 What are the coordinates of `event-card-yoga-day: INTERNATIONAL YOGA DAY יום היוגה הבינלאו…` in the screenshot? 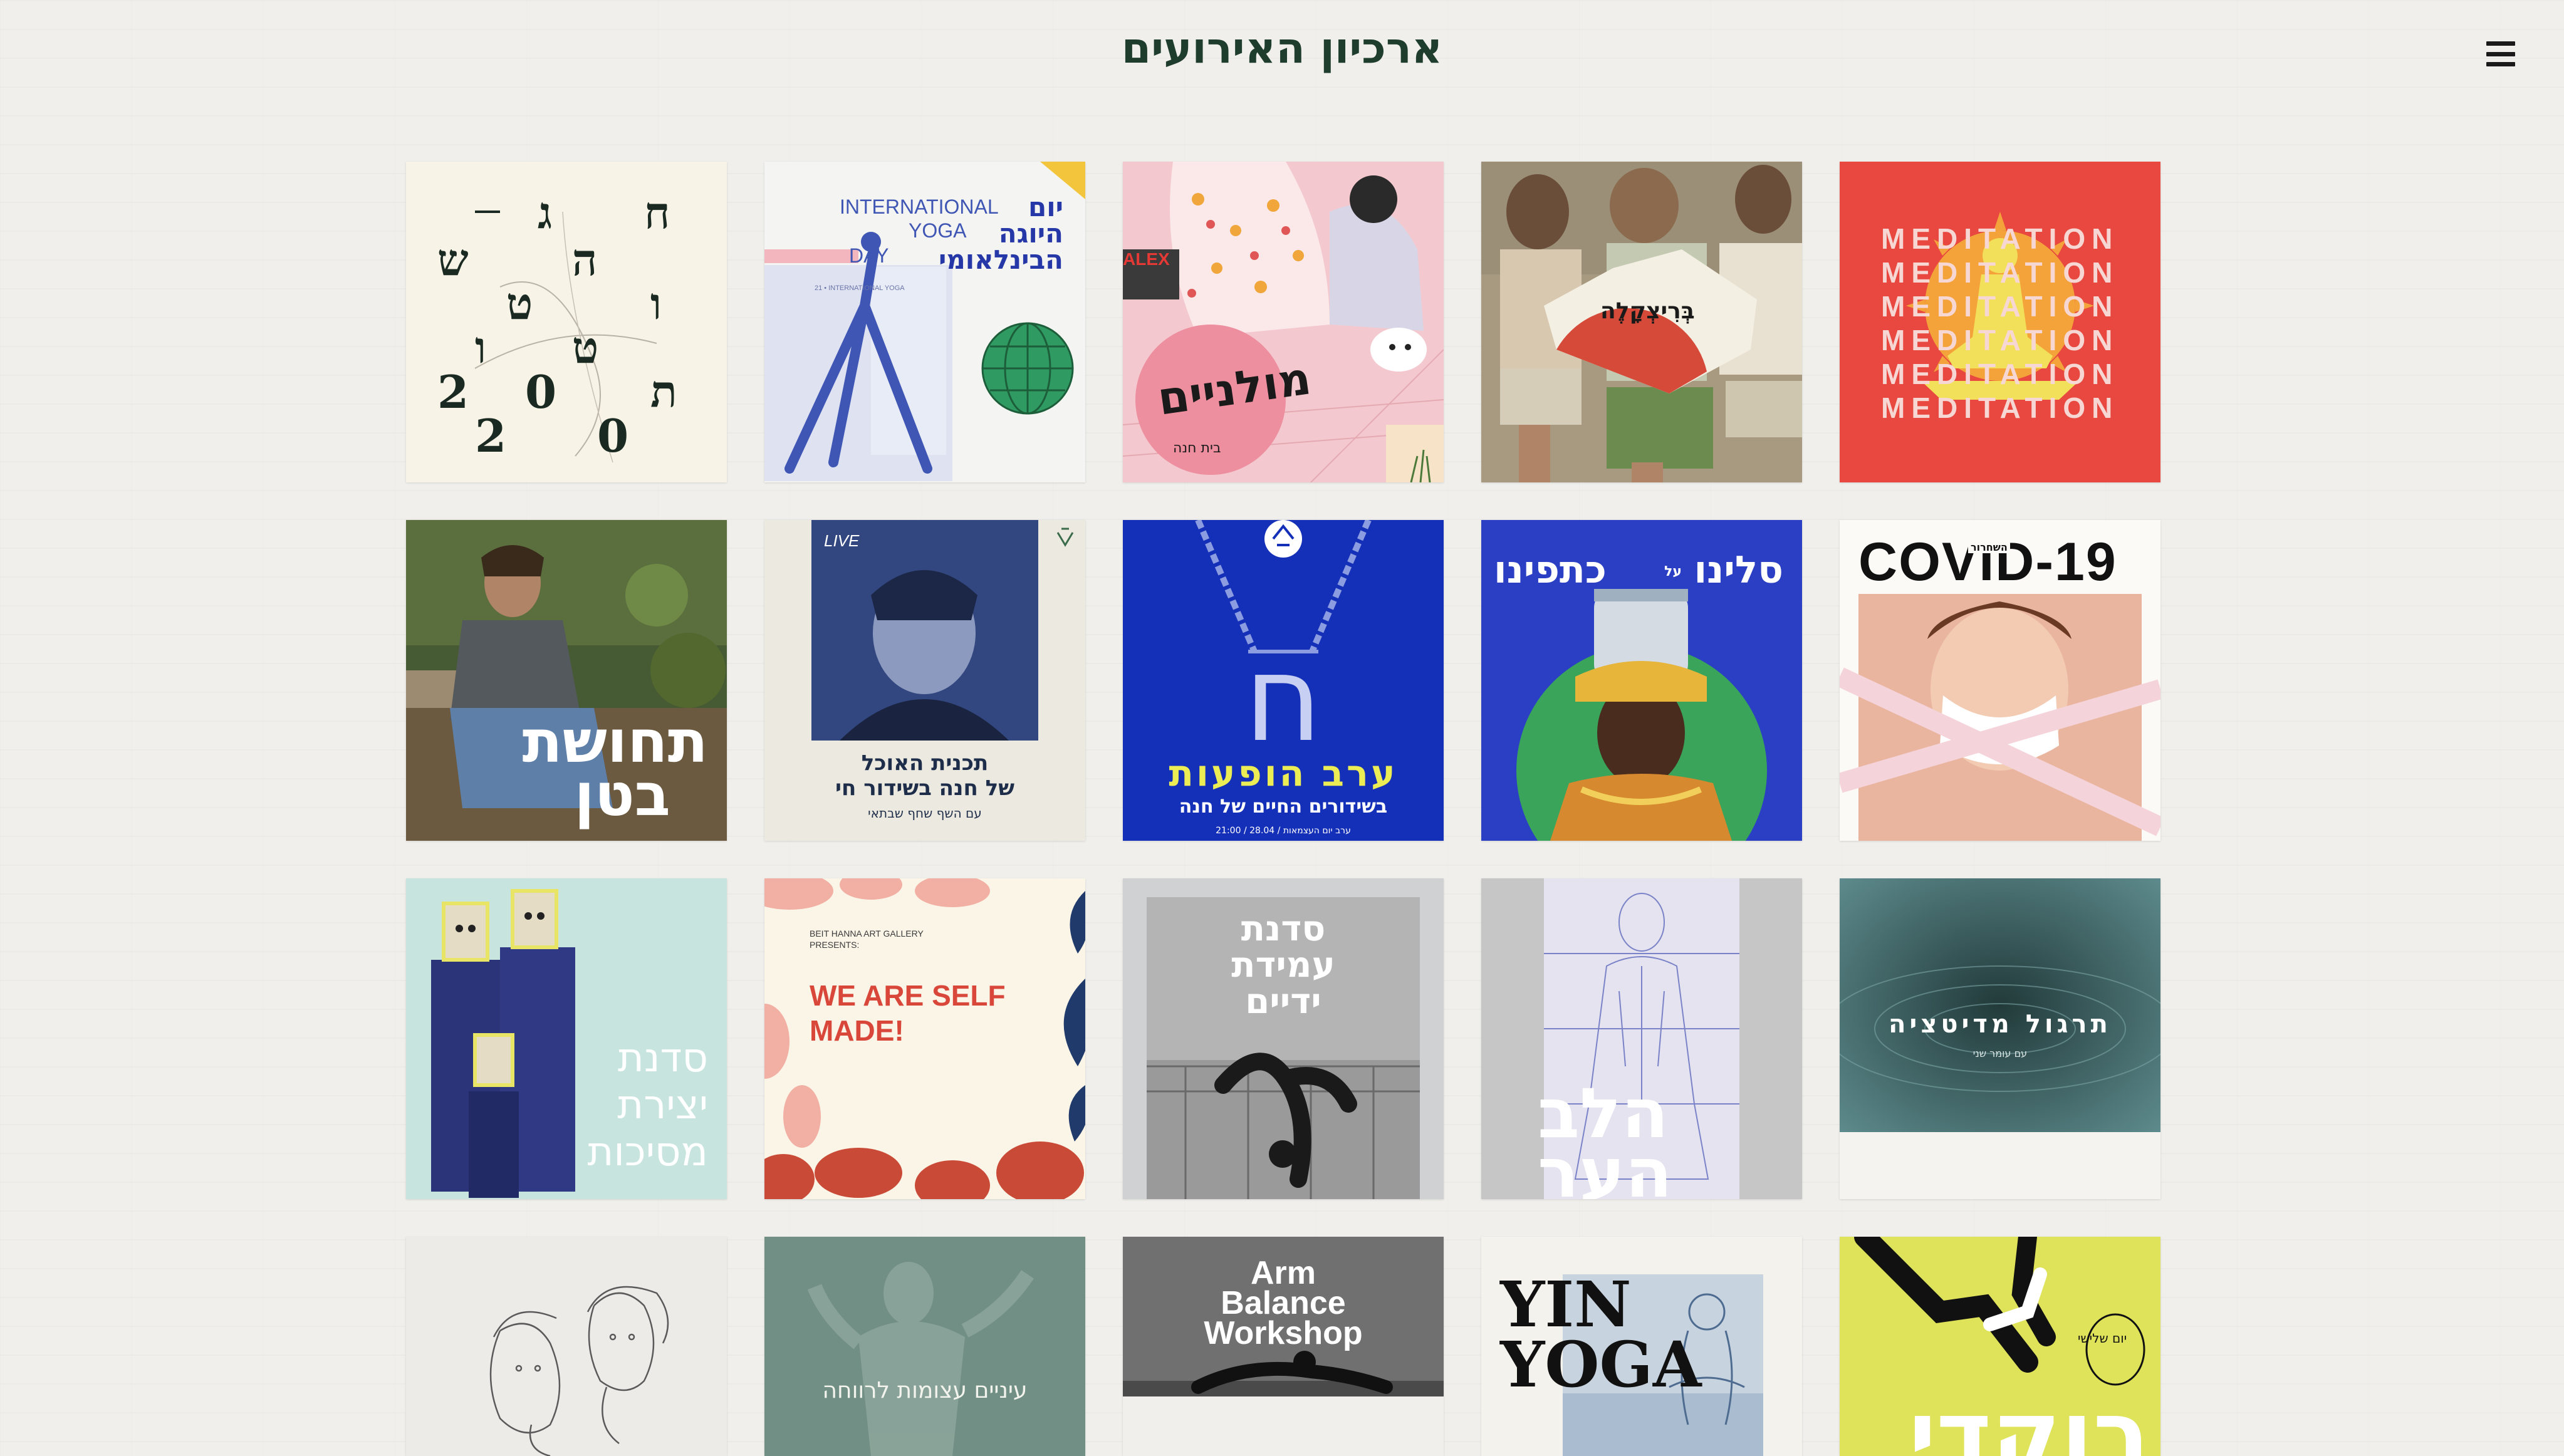 It's located at (924, 322).